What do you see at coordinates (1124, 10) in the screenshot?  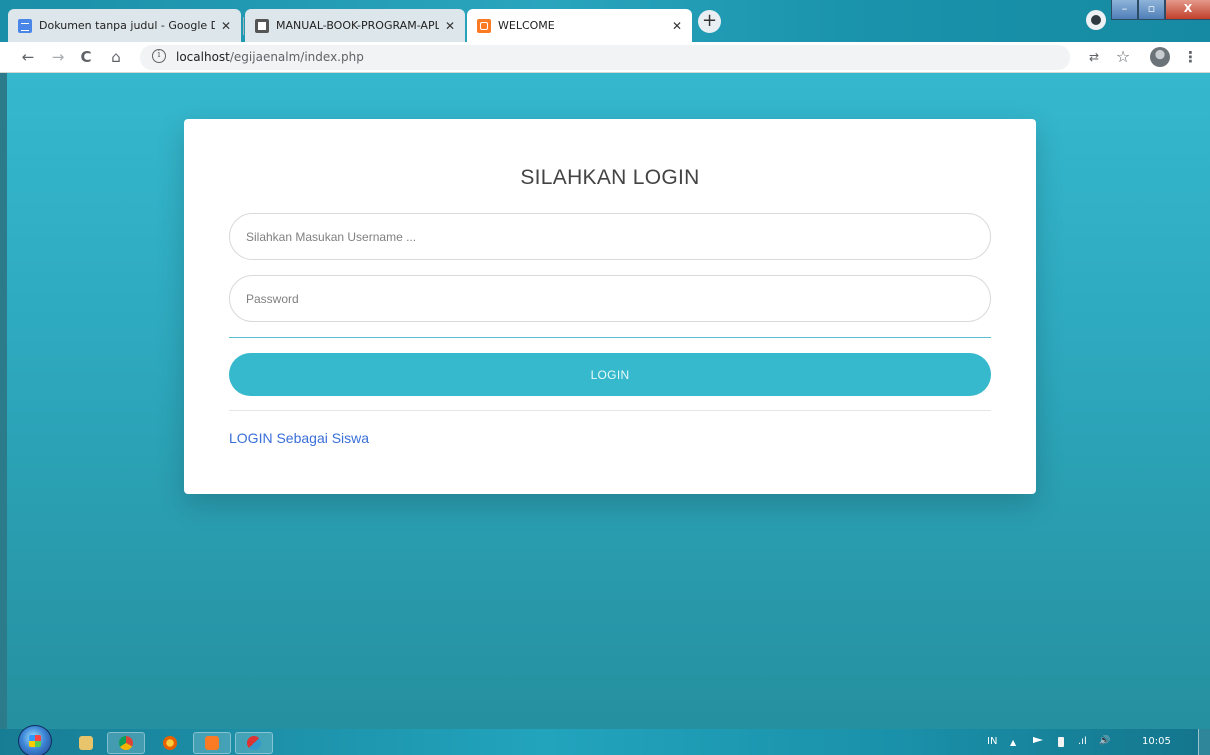 I see `minimize-button: –` at bounding box center [1124, 10].